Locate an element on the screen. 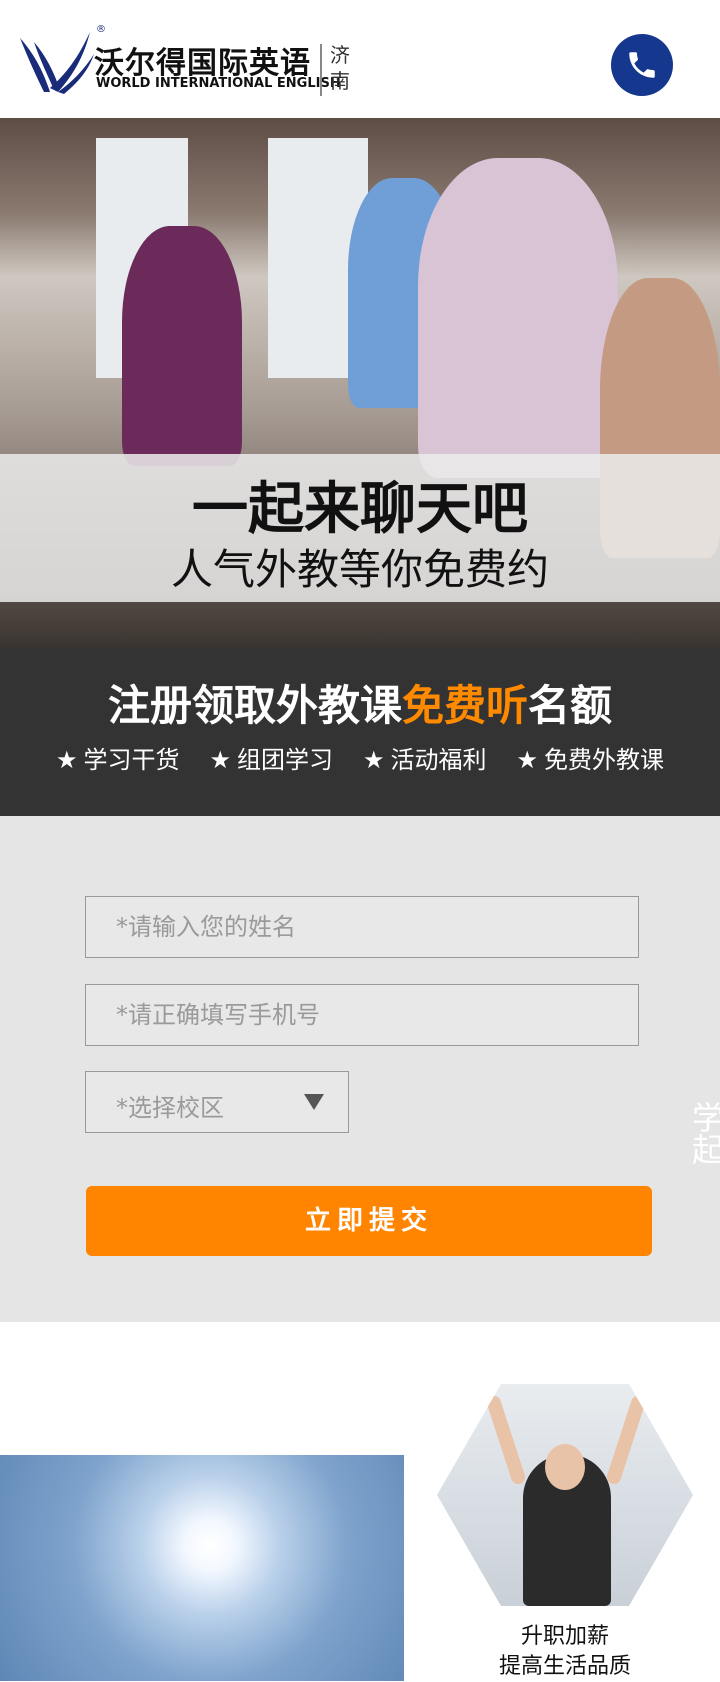 The image size is (720, 1682). edge-cropped-text: 学起 is located at coordinates (706, 1134).